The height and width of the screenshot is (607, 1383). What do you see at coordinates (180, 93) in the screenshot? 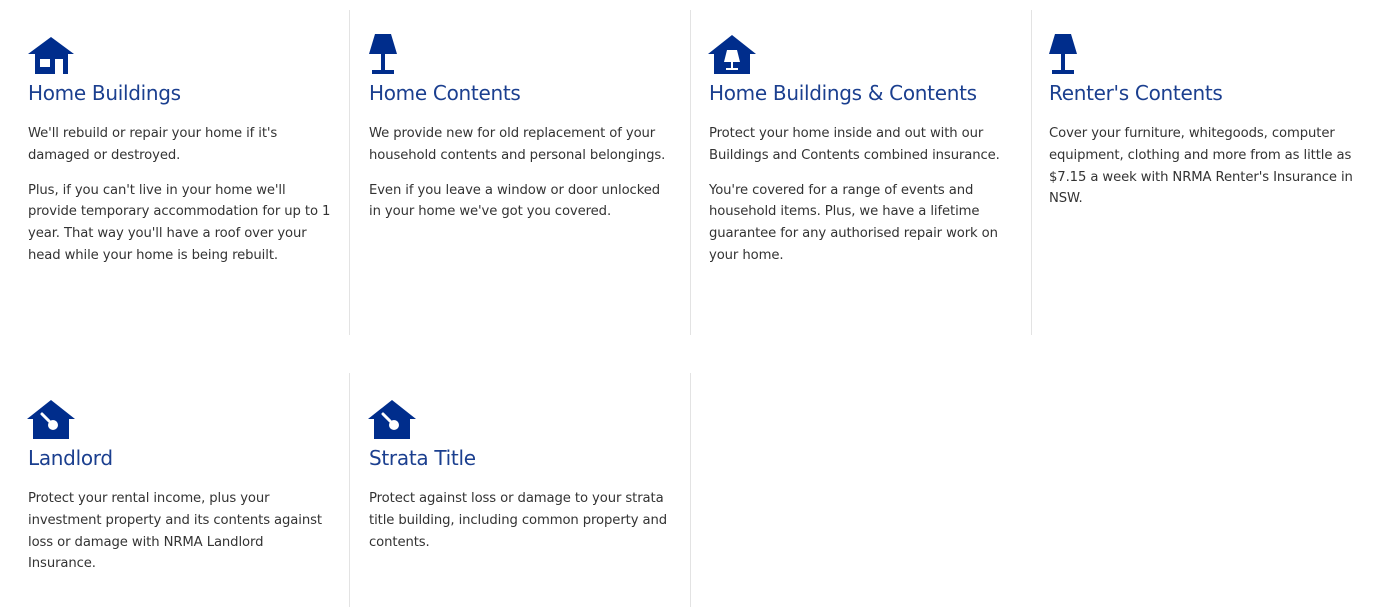
I see `product-title: Home Buildings` at bounding box center [180, 93].